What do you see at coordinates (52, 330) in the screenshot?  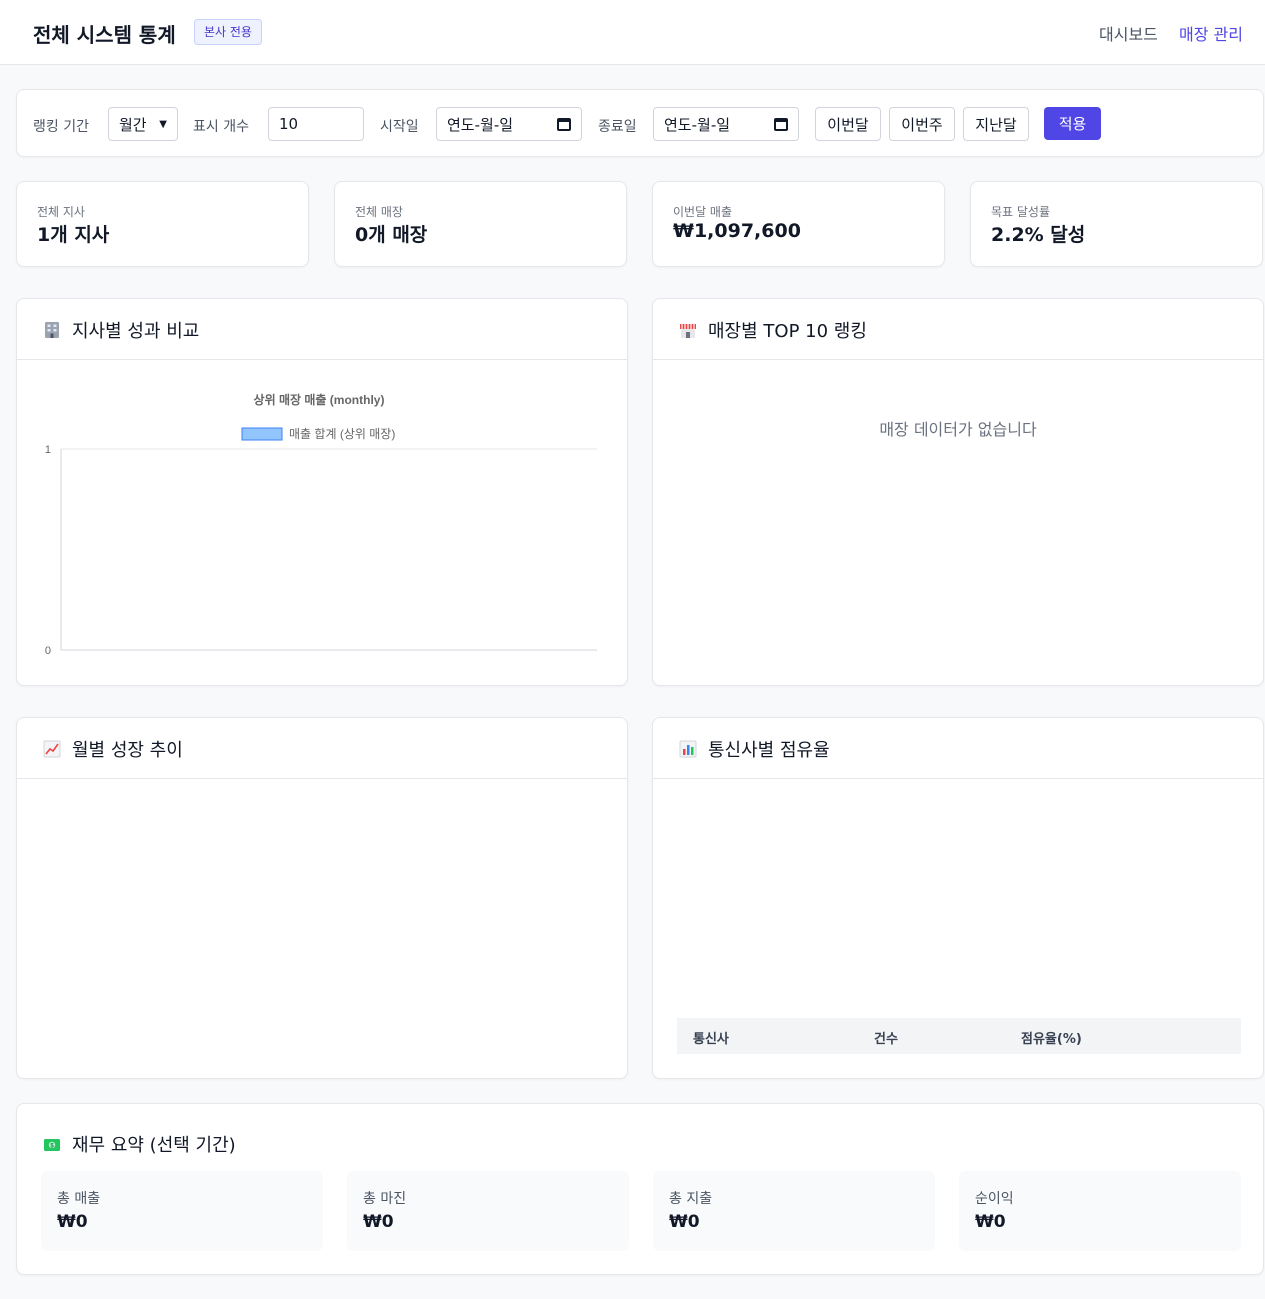 I see `office-building-icon` at bounding box center [52, 330].